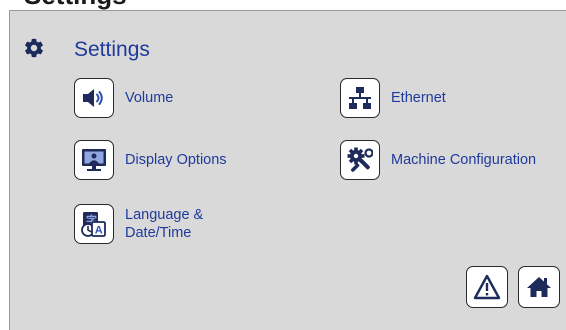 This screenshot has height=330, width=566. I want to click on warning-button, so click(487, 287).